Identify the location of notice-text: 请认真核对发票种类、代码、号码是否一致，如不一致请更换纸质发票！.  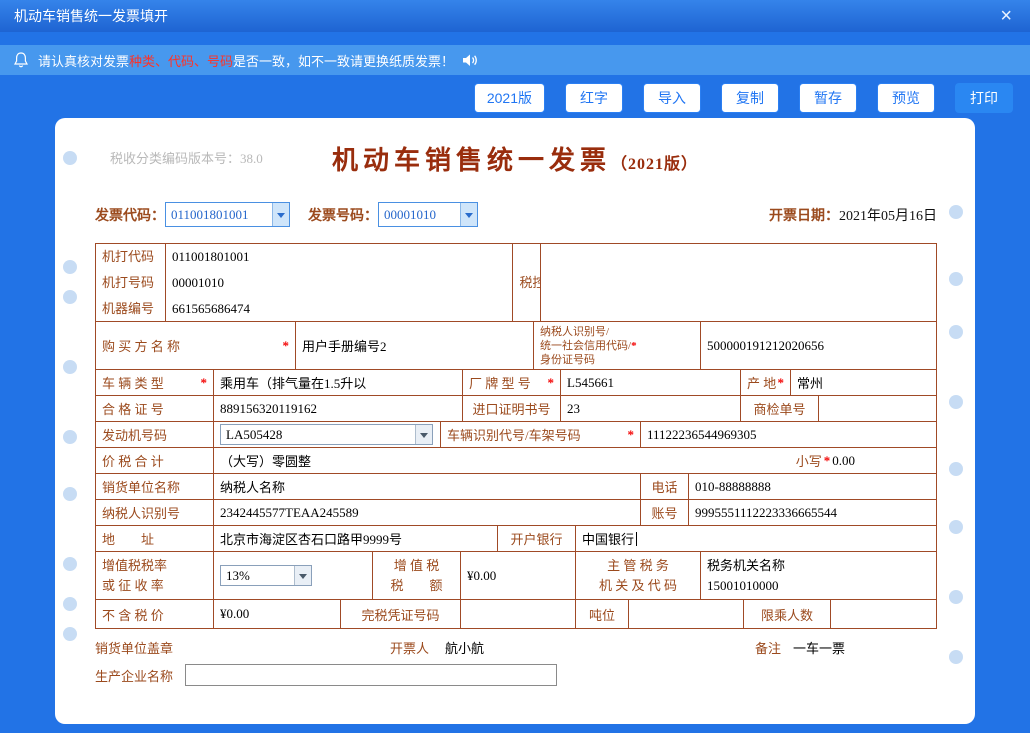
(246, 61).